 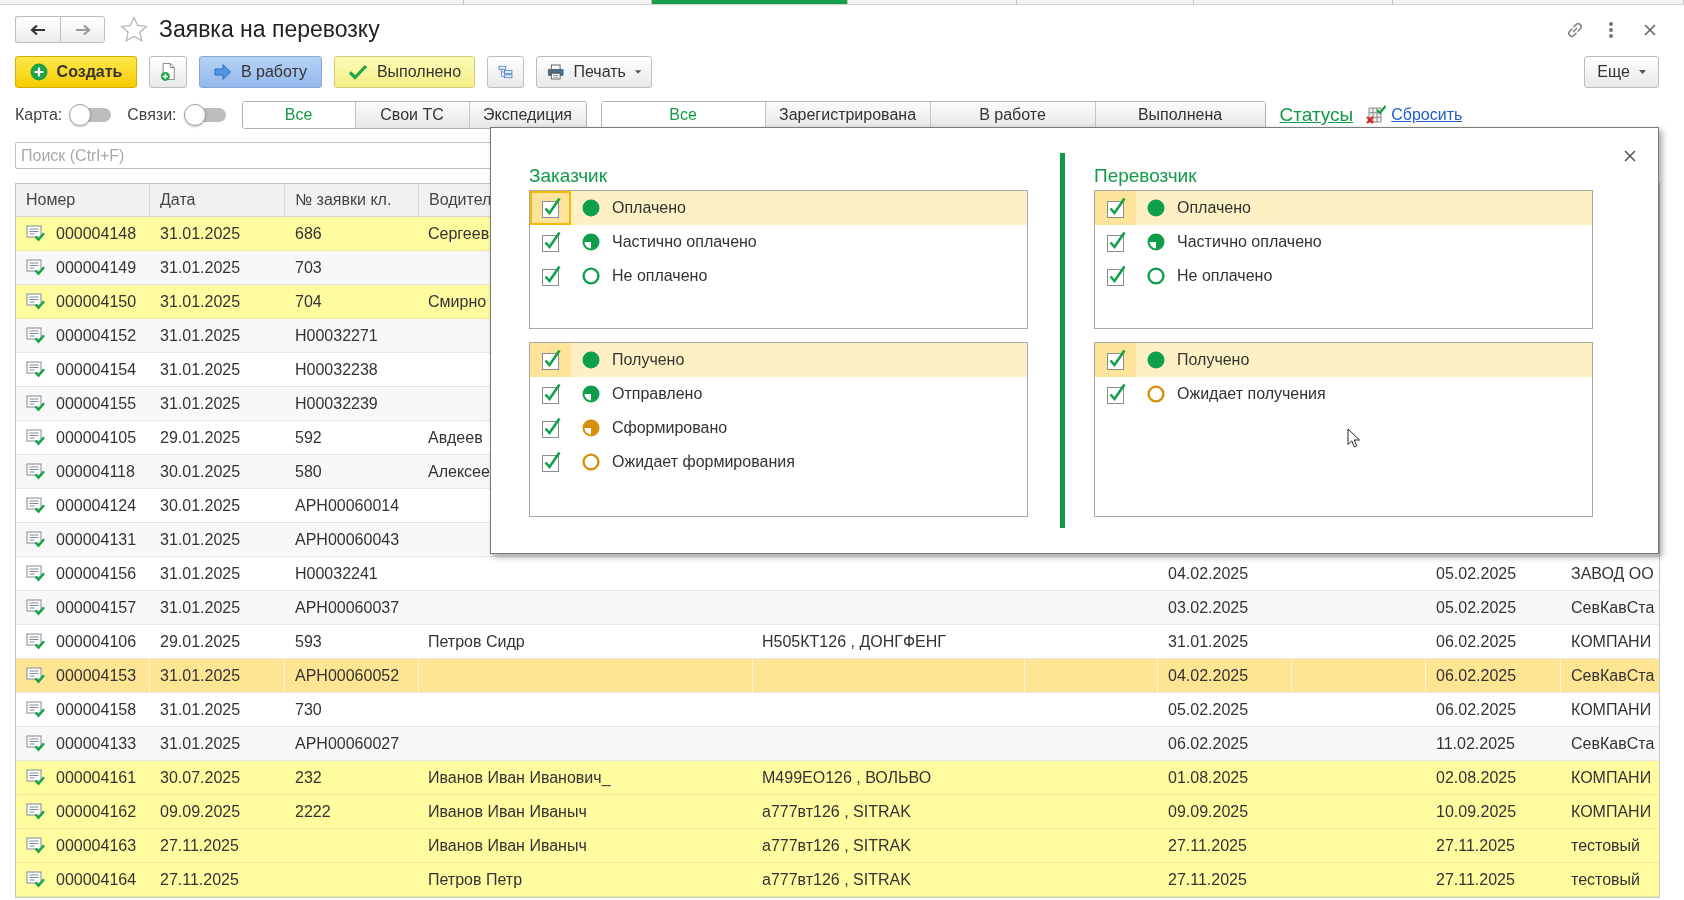 What do you see at coordinates (343, 200) in the screenshot?
I see `column-header: № заявки кл.` at bounding box center [343, 200].